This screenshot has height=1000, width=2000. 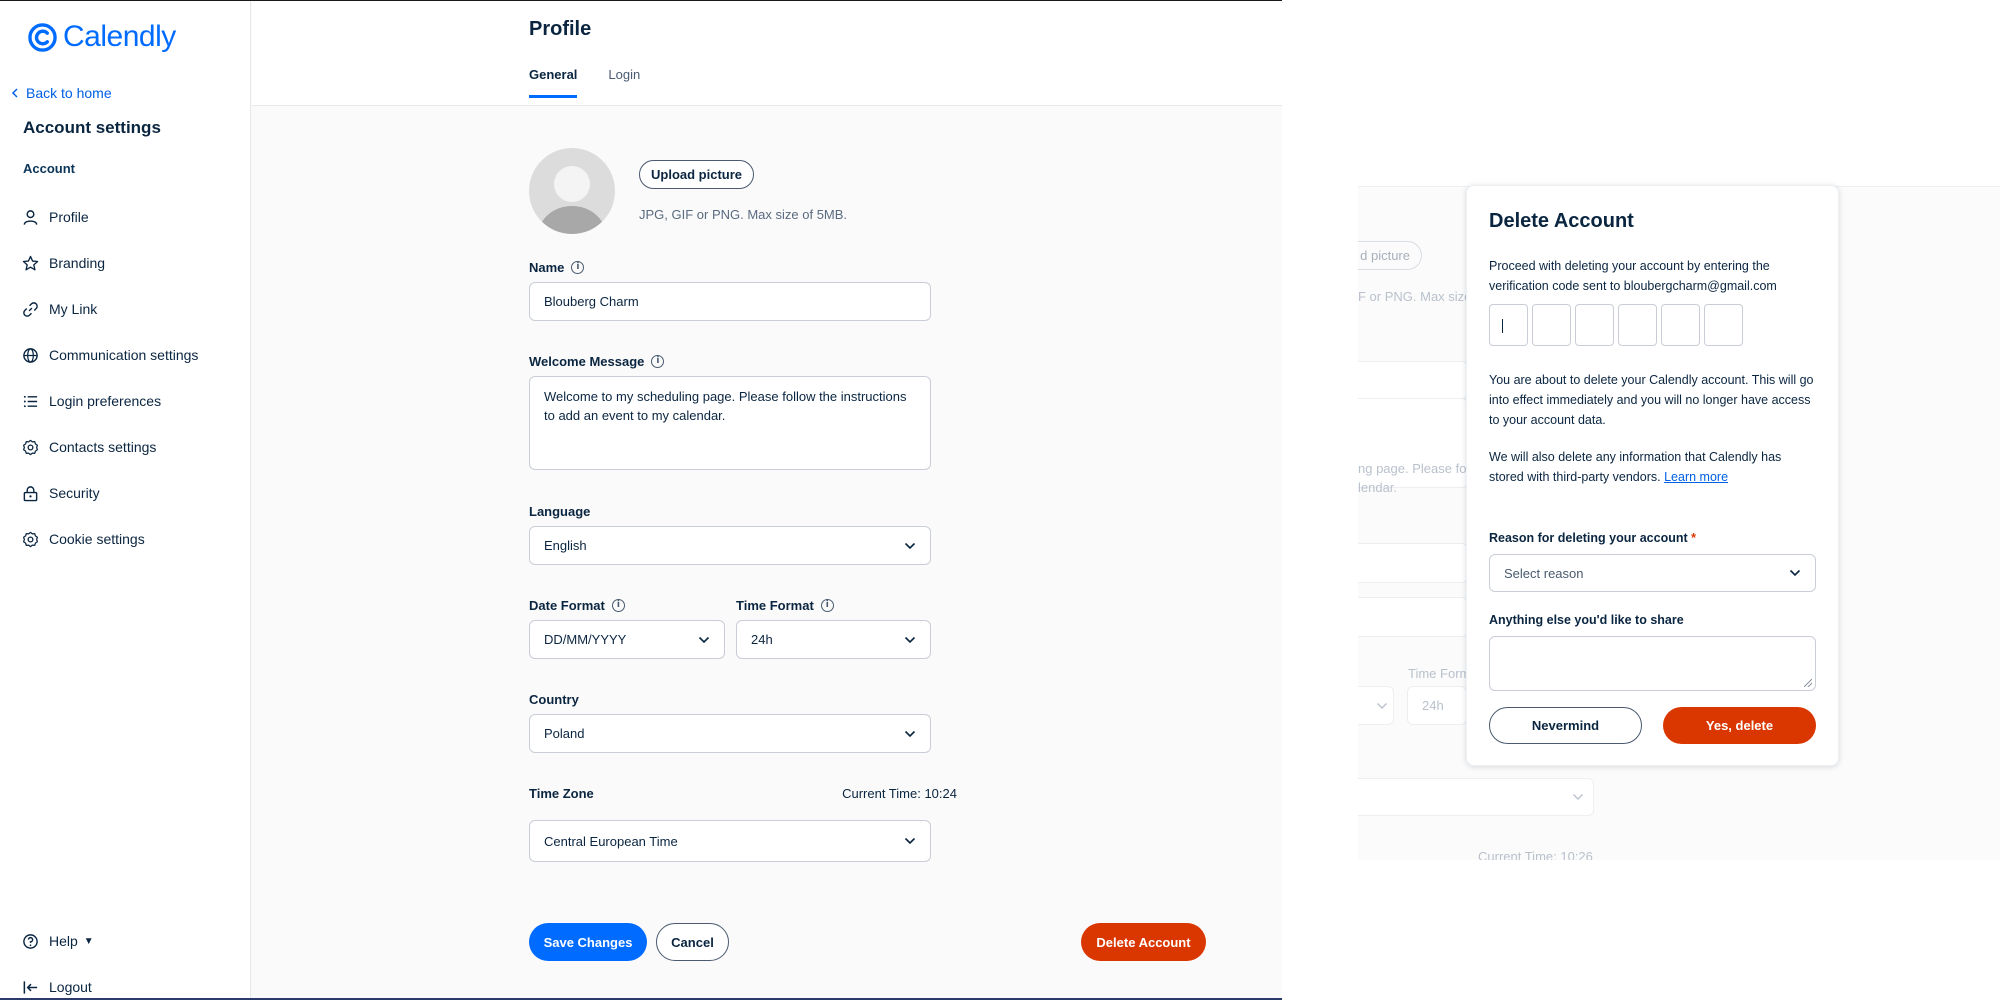 I want to click on share-textarea, so click(x=1652, y=663).